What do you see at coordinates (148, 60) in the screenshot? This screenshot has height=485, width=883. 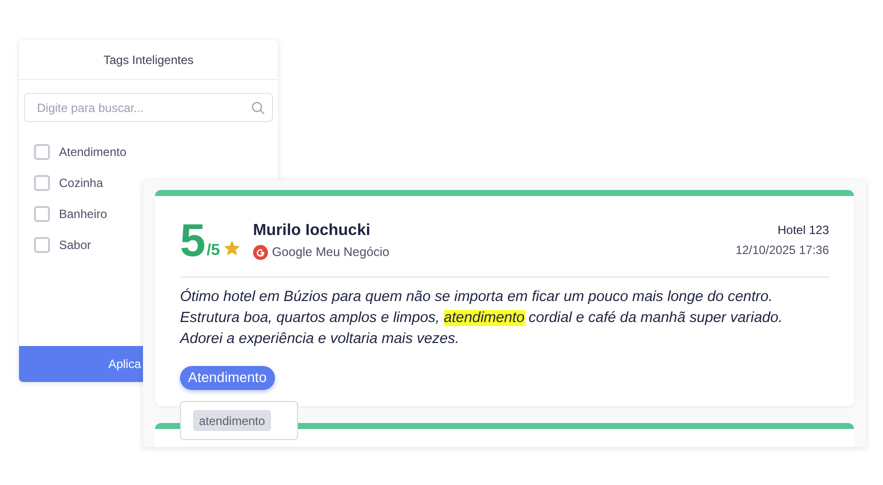 I see `panel-title: Tags Inteligentes` at bounding box center [148, 60].